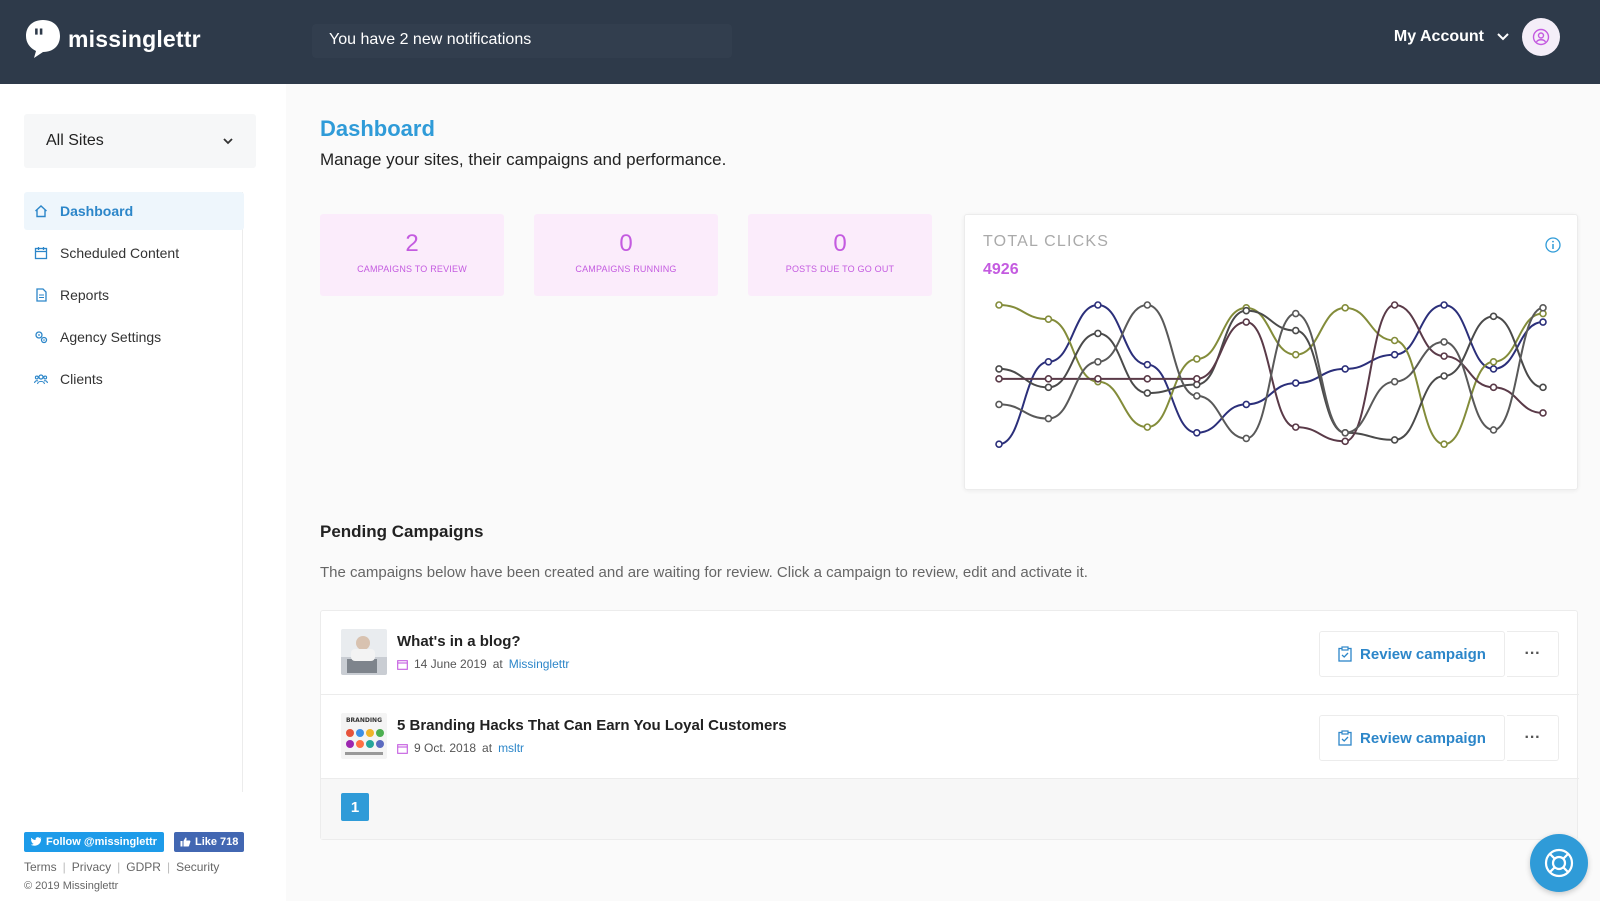 The image size is (1600, 901). I want to click on stat-campaigns-to-review: 2 CAMPAIGNS TO REVIEW, so click(412, 255).